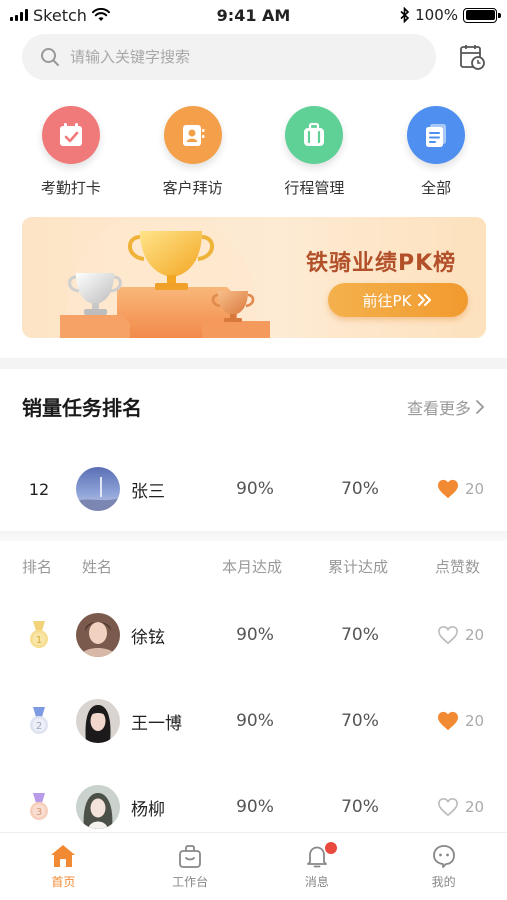 This screenshot has width=507, height=900. I want to click on go-pk-button: 前往PK, so click(398, 300).